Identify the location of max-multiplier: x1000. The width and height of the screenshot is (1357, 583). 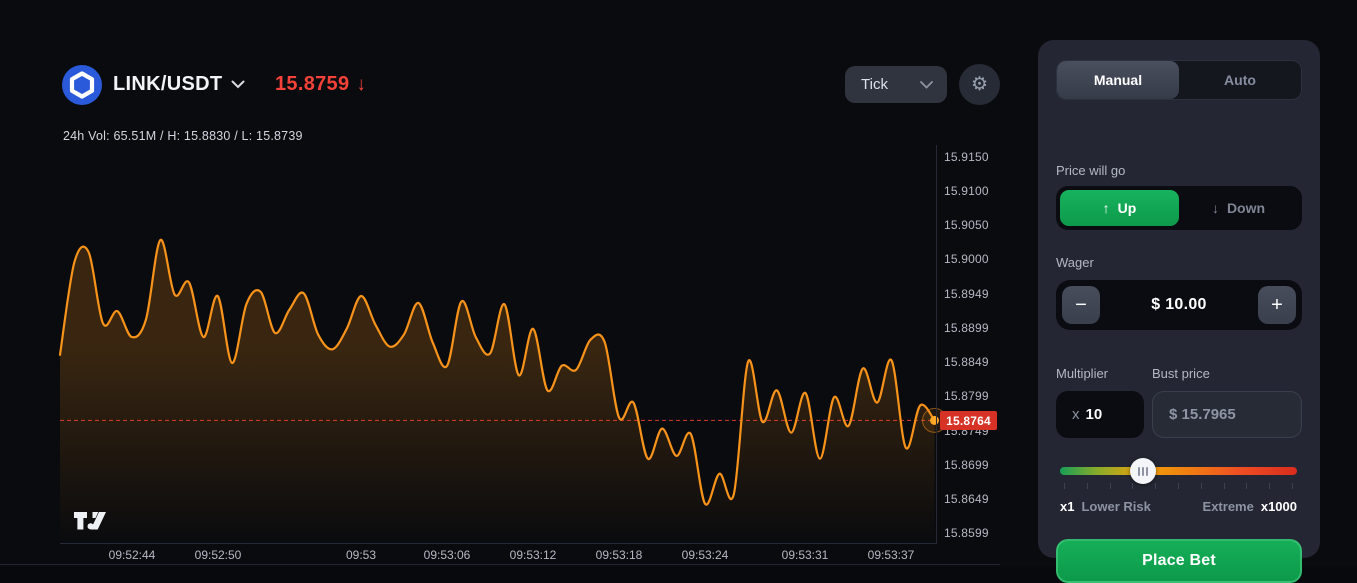
(1278, 506).